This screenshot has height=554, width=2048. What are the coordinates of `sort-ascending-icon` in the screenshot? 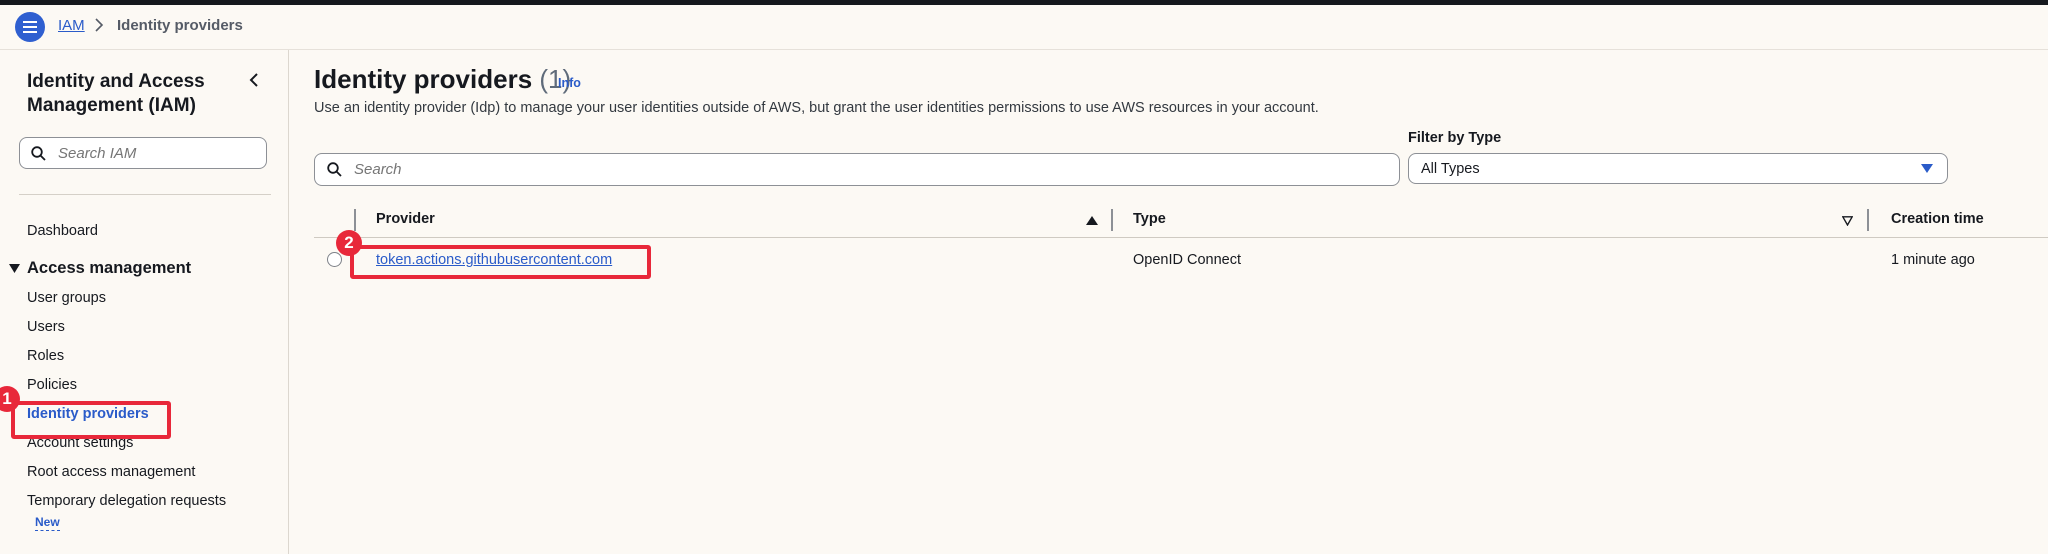 It's located at (1092, 221).